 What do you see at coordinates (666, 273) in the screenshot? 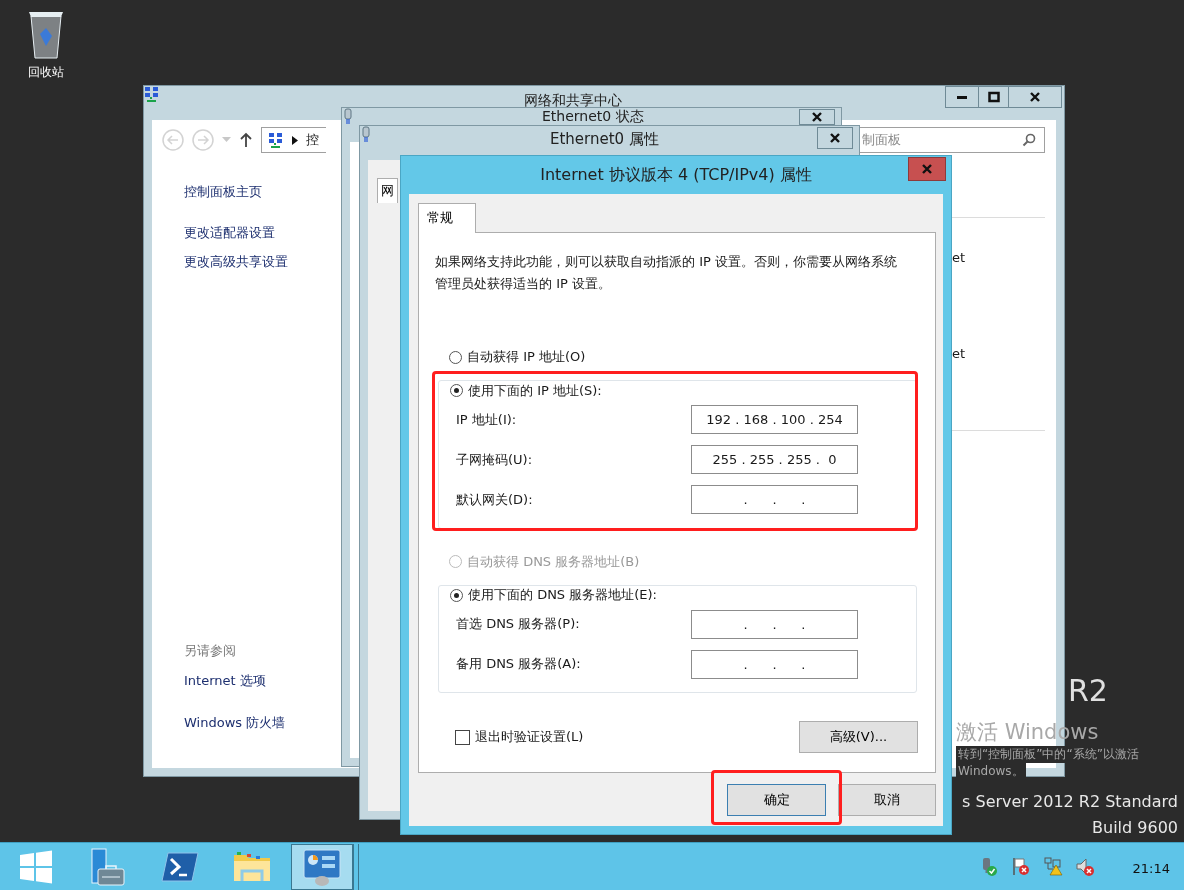
I see `description-text: 如果网络支持此功能，则可以获取自动指派的 IP 设置。否则，你需要从网络系统管理员处获得适当的 IP 设置。` at bounding box center [666, 273].